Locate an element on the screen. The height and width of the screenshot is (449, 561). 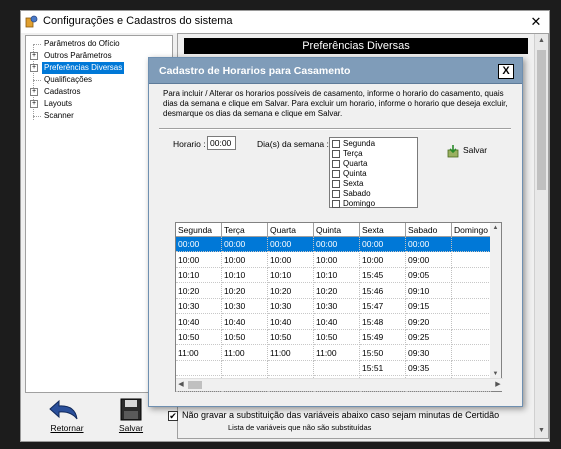
horario-input: 00:00 is located at coordinates (221, 143).